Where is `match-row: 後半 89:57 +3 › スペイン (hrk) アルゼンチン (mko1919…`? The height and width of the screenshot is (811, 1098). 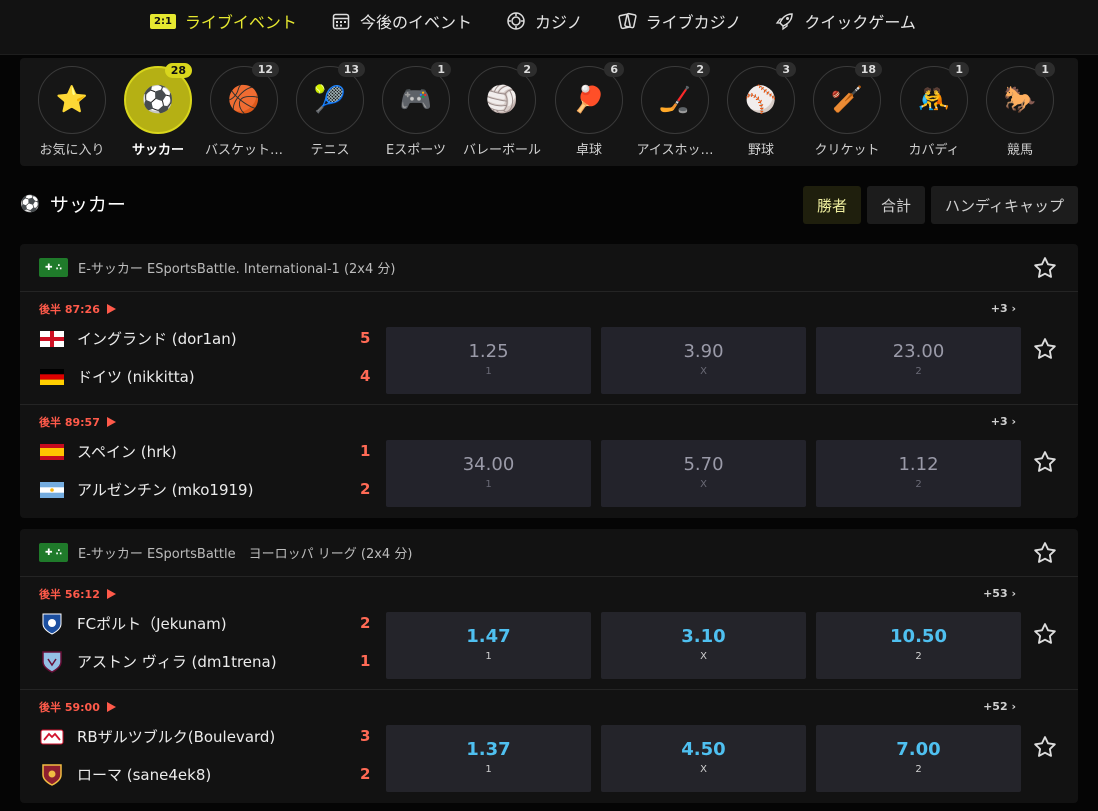
match-row: 後半 89:57 +3 › スペイン (hrk) アルゼンチン (mko1919… is located at coordinates (549, 461).